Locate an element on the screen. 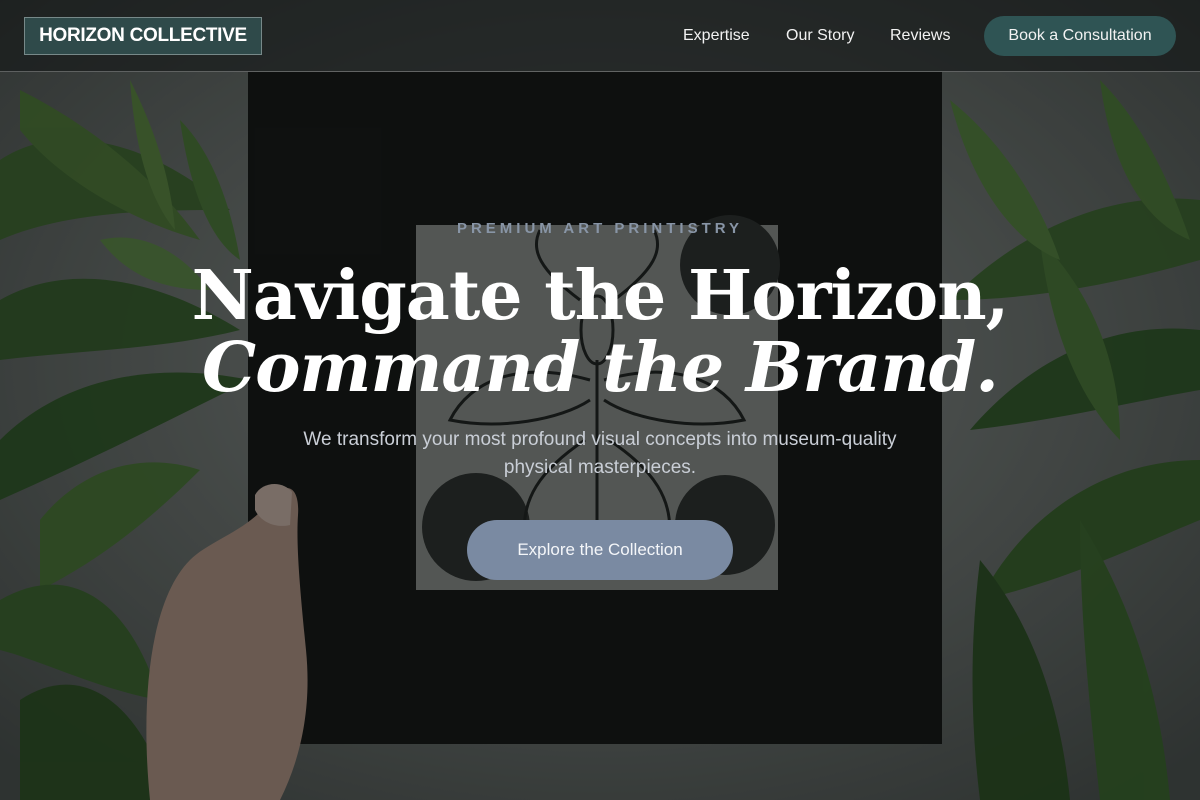  explore-collection-button: Explore the Collection is located at coordinates (600, 550).